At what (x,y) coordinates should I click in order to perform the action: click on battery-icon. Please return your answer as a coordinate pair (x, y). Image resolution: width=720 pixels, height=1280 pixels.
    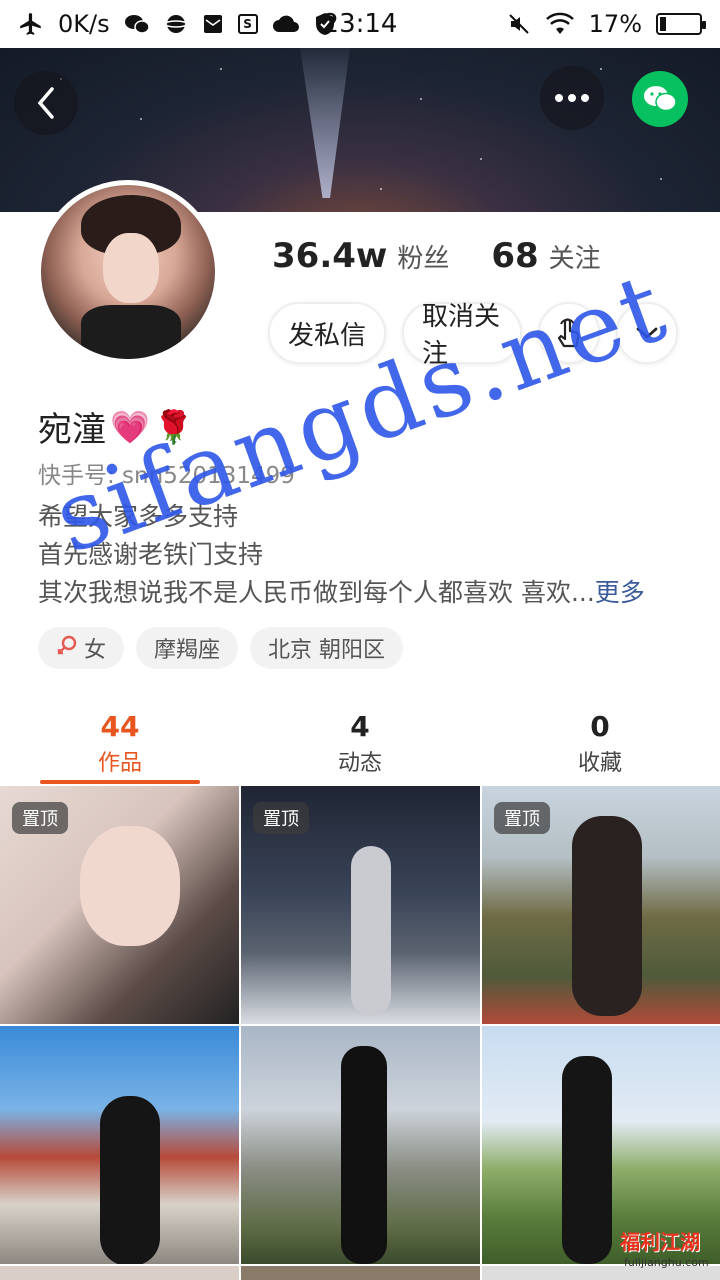
    Looking at the image, I should click on (681, 24).